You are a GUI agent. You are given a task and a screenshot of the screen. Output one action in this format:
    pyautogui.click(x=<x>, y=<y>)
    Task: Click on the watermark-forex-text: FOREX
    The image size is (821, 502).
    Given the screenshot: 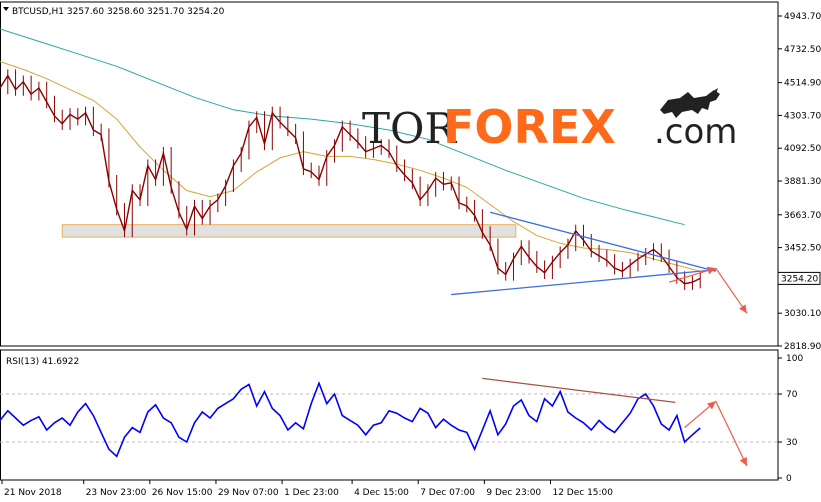 What is the action you would take?
    pyautogui.click(x=529, y=127)
    